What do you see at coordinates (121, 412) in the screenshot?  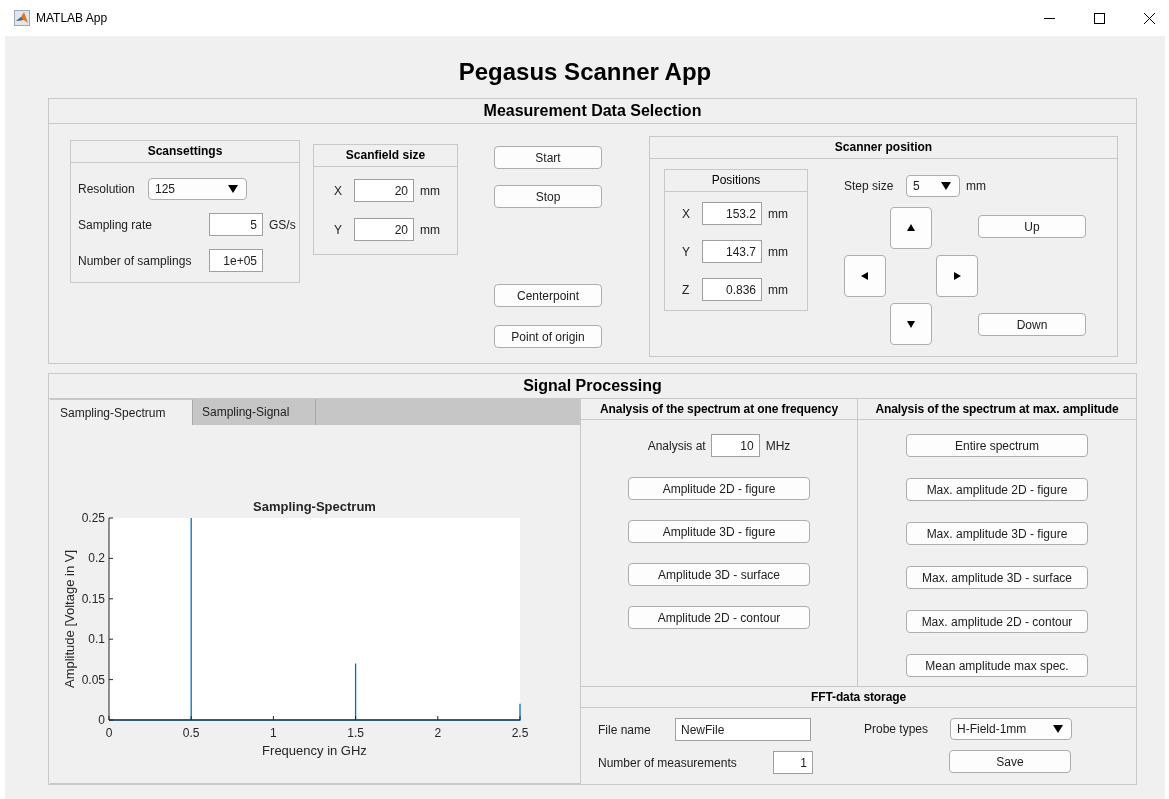 I see `tab: Sampling-Spectrum` at bounding box center [121, 412].